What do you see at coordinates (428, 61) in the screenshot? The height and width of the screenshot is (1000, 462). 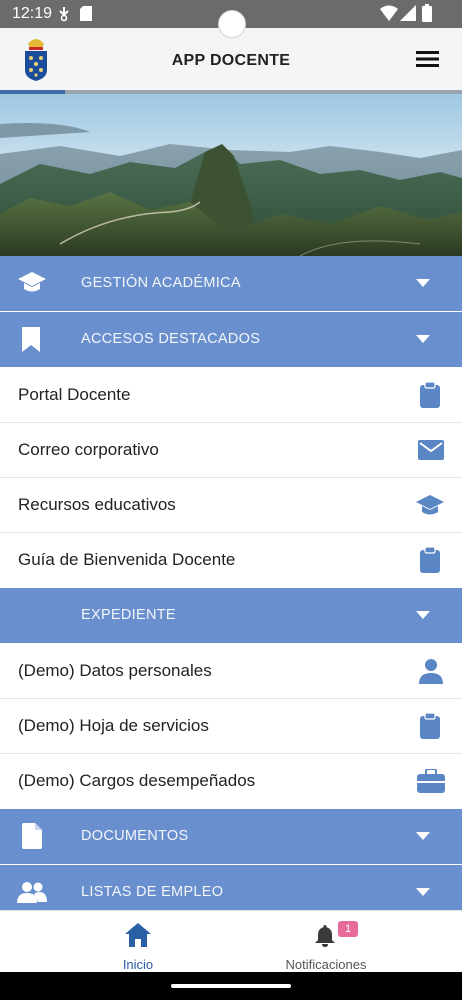 I see `hamburger-menu-icon` at bounding box center [428, 61].